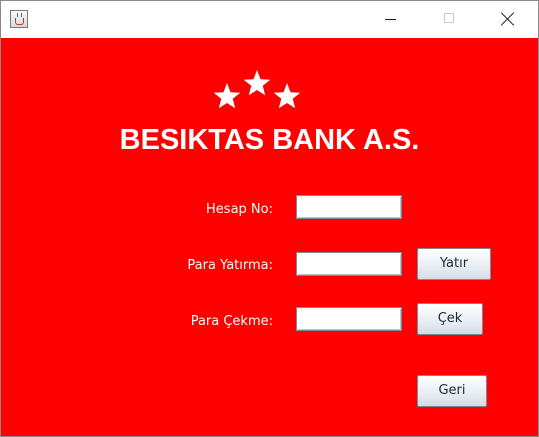 This screenshot has height=437, width=539. I want to click on close-icon, so click(508, 19).